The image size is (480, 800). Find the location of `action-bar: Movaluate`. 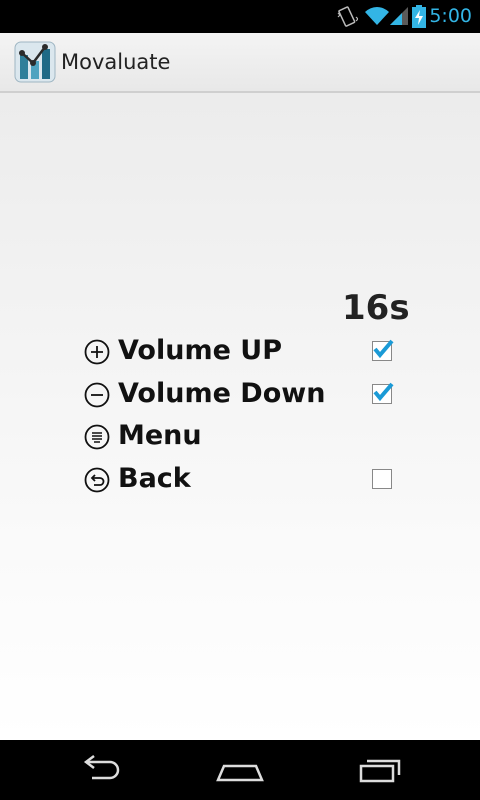

action-bar: Movaluate is located at coordinates (240, 63).